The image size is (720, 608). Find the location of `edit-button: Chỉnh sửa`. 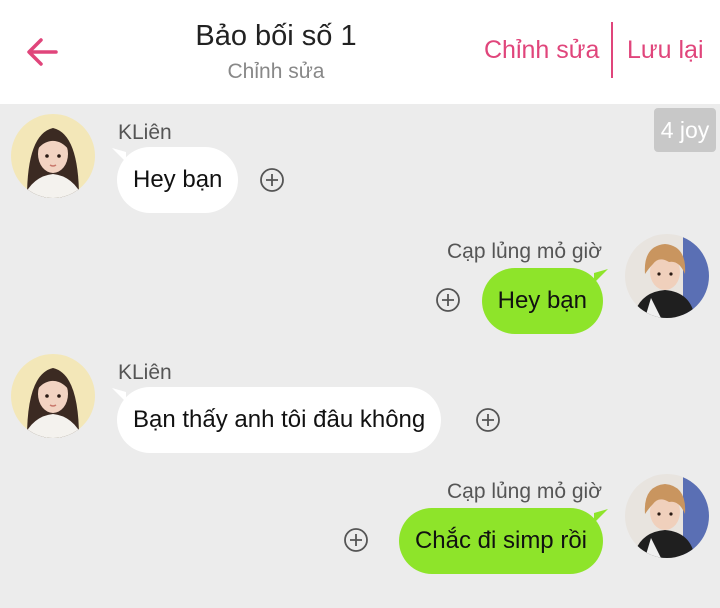

edit-button: Chỉnh sửa is located at coordinates (541, 50).